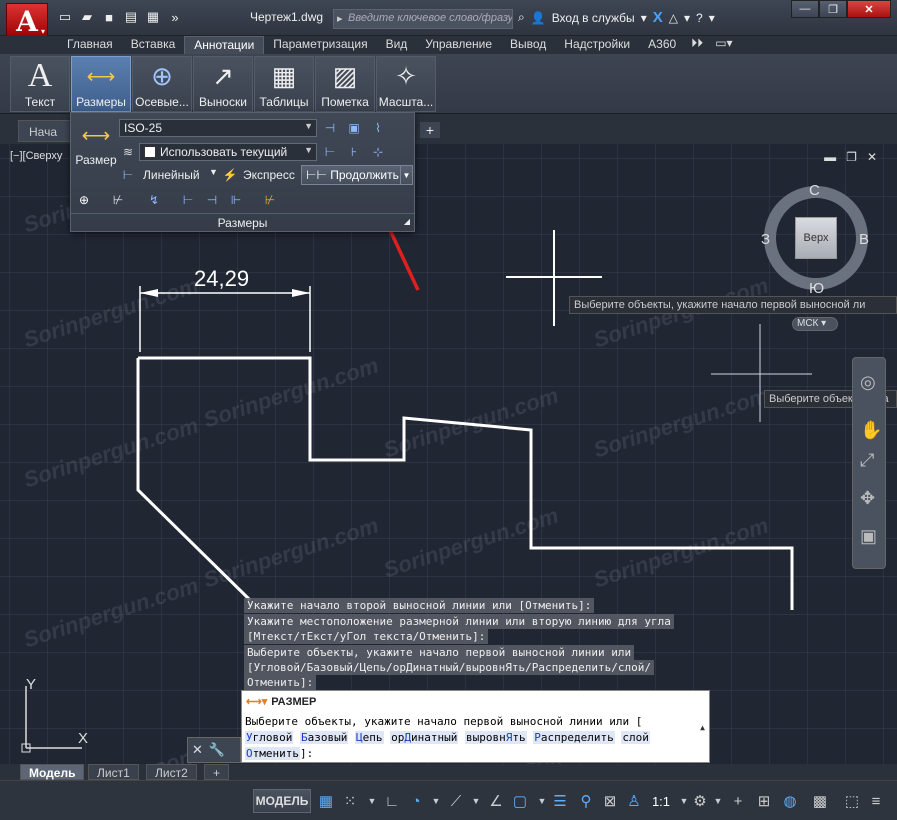 Image resolution: width=897 pixels, height=820 pixels. I want to click on dimension-layer-select: Использовать текущий ▼, so click(228, 152).